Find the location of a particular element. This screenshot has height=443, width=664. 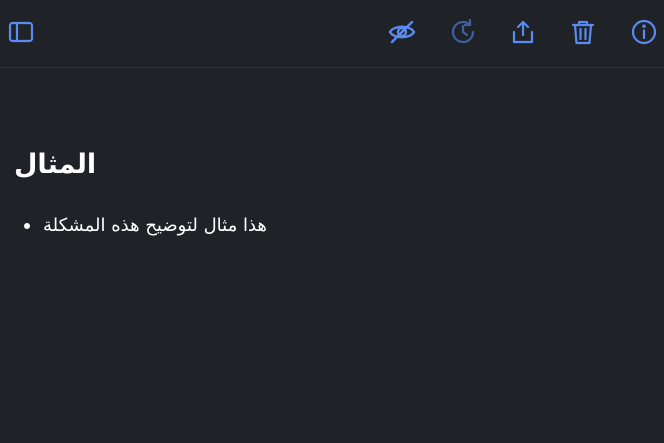

bullet-icon is located at coordinates (27, 226).